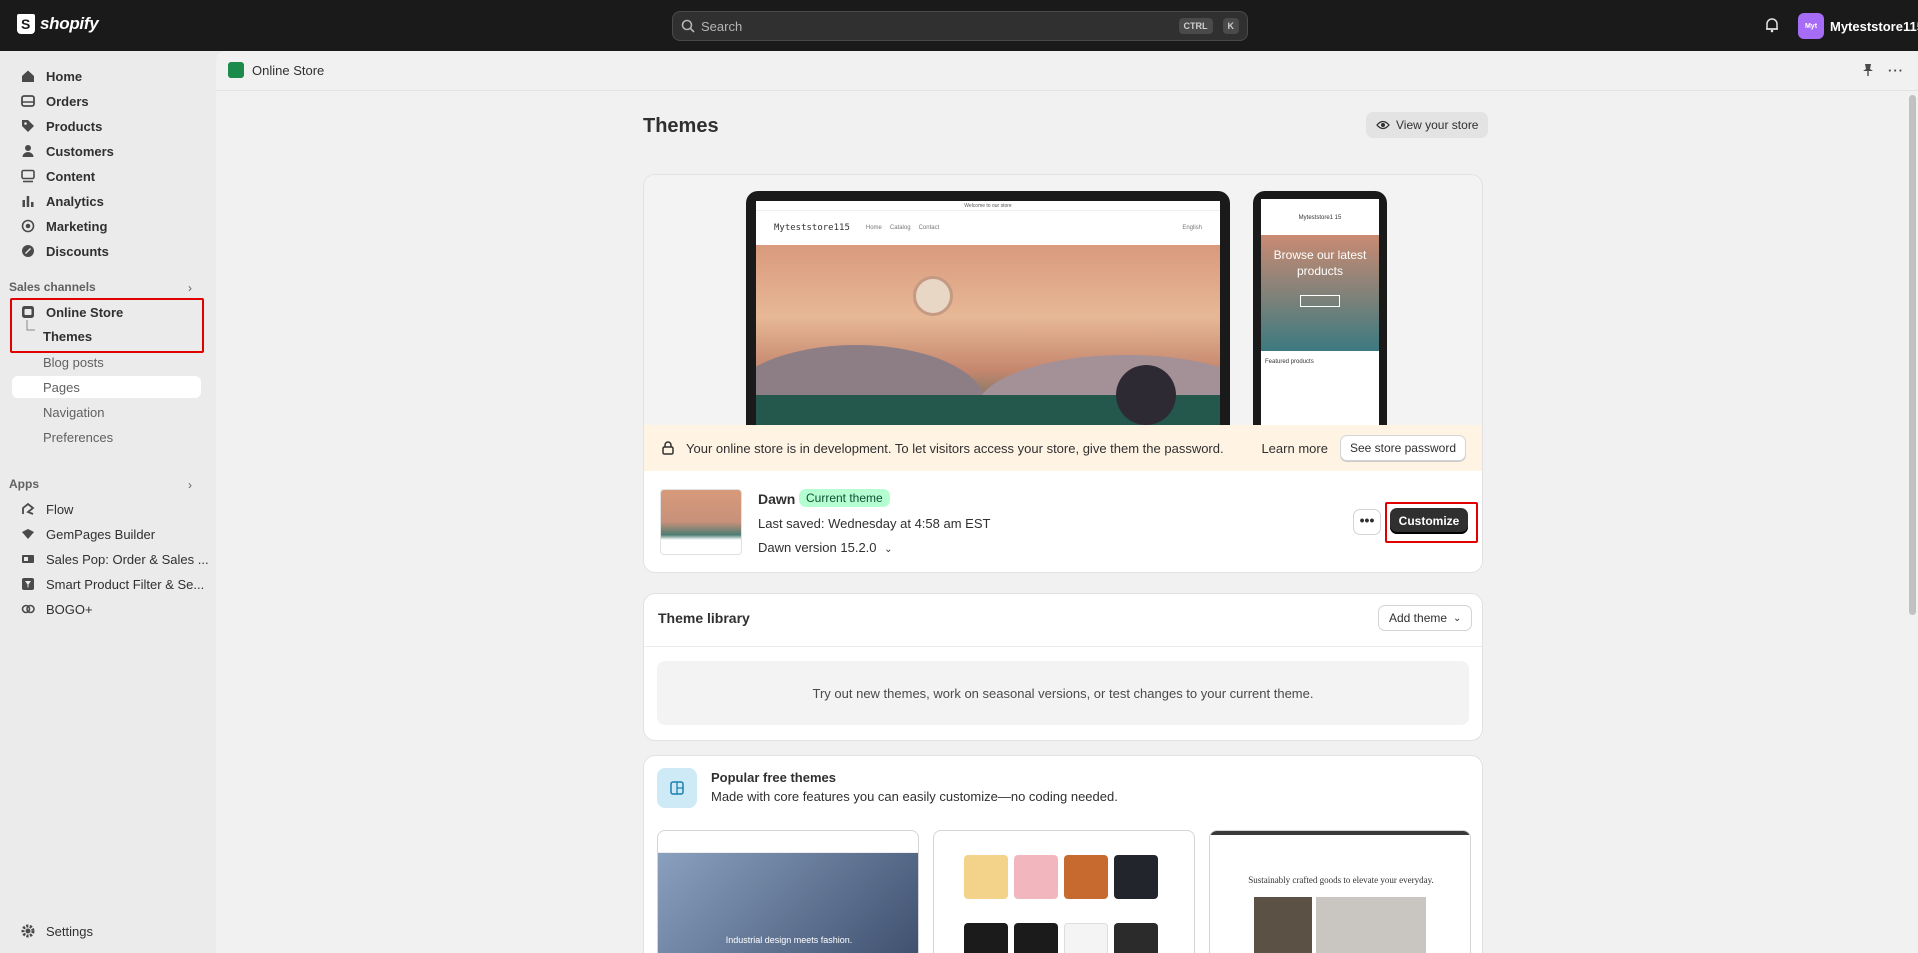  I want to click on sidebar-item-pages: Pages, so click(61, 387).